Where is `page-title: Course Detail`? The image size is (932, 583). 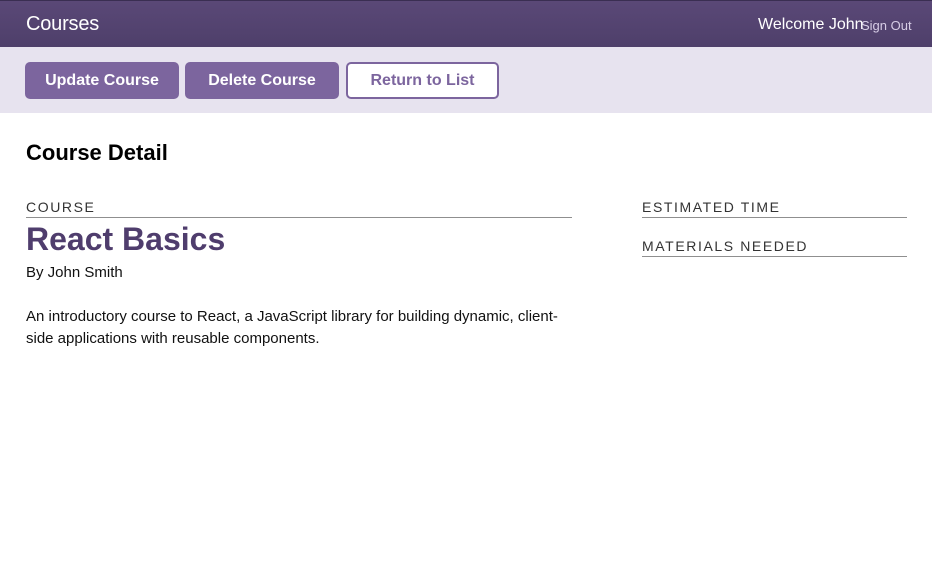 page-title: Course Detail is located at coordinates (97, 152).